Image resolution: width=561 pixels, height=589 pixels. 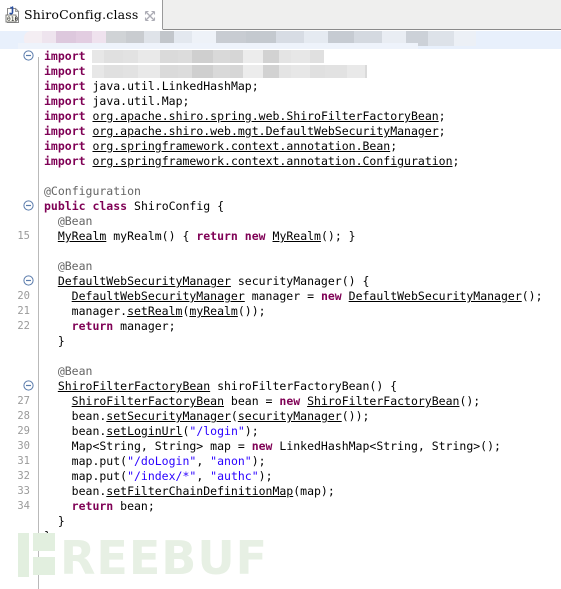 I want to click on code-line: import java.util.Map;, so click(x=280, y=101).